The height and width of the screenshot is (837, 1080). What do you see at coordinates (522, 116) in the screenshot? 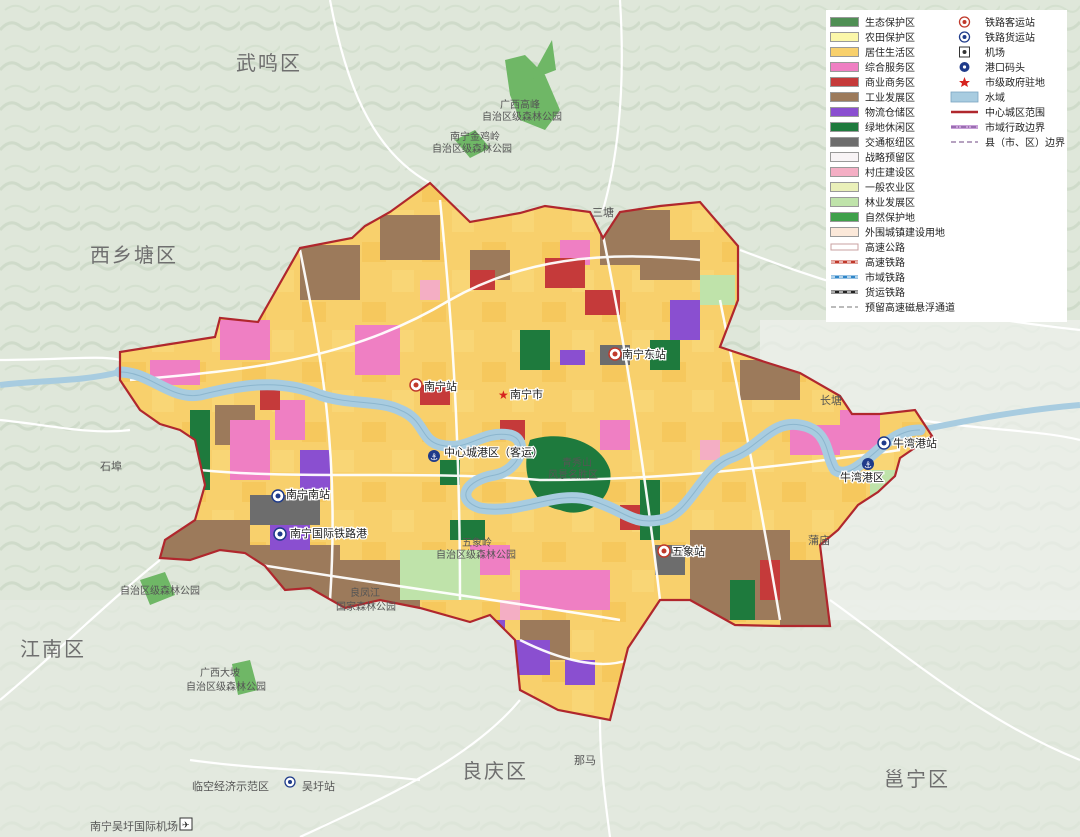
I see `park-gaofeng-level: 自治区级森林公园` at bounding box center [522, 116].